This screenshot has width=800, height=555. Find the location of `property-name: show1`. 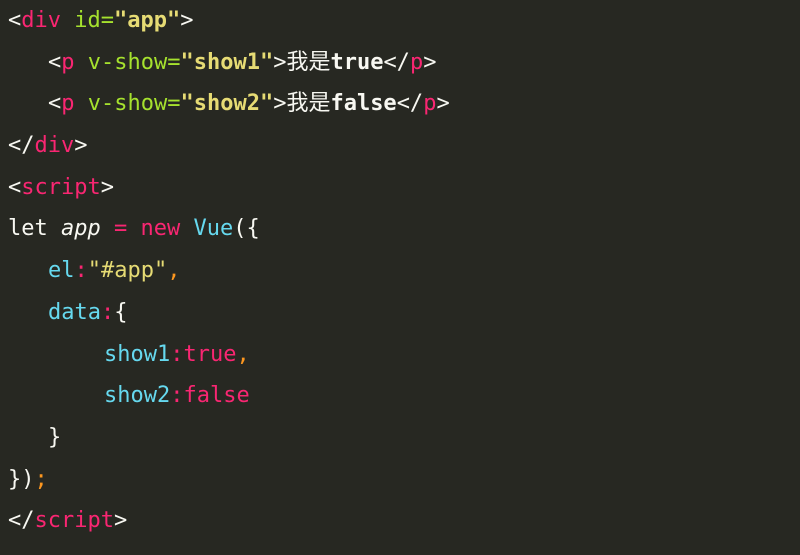

property-name: show1 is located at coordinates (137, 354).